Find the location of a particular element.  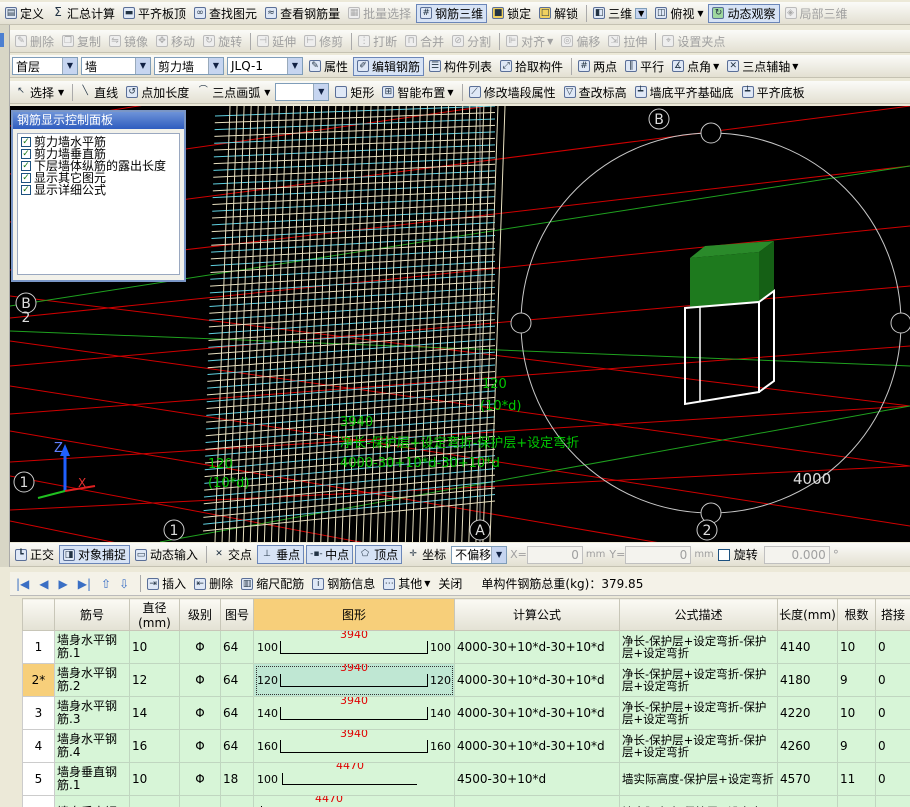

copy-button: ❐ 复制 is located at coordinates (81, 41).